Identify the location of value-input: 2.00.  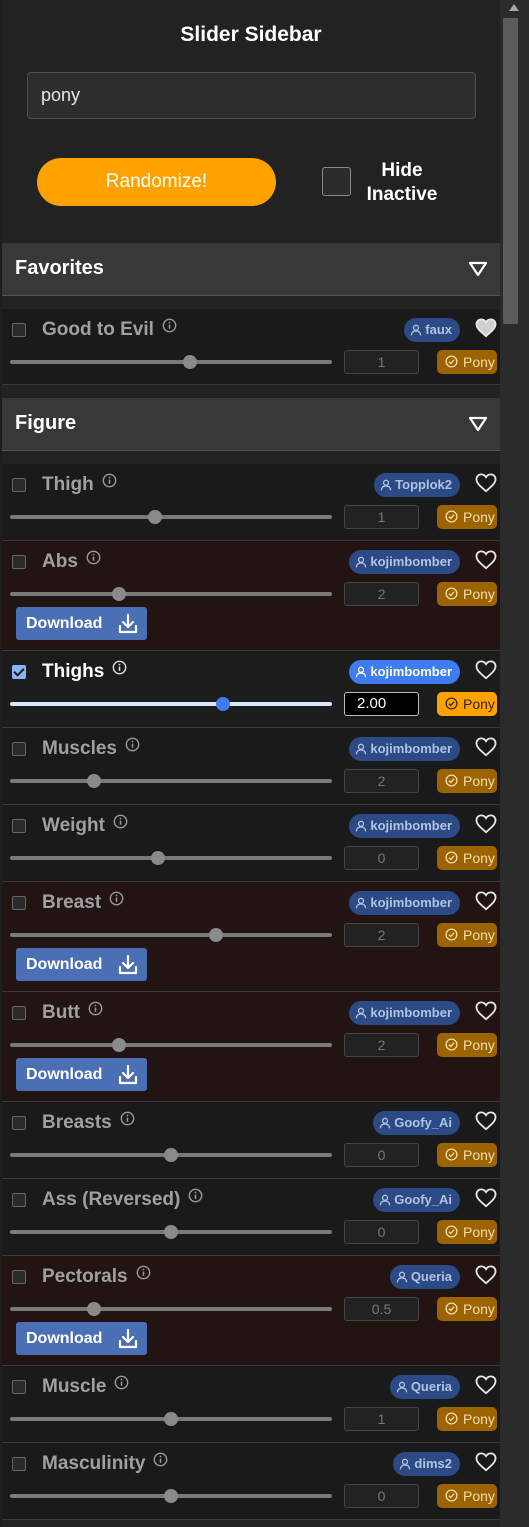
(381, 704).